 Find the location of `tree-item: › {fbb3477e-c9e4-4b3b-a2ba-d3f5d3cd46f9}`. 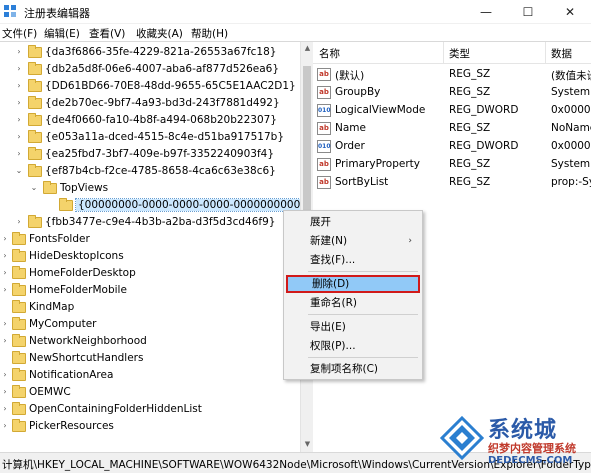

tree-item: › {fbb3477e-c9e4-4b3b-a2ba-d3f5d3cd46f9} is located at coordinates (150, 222).